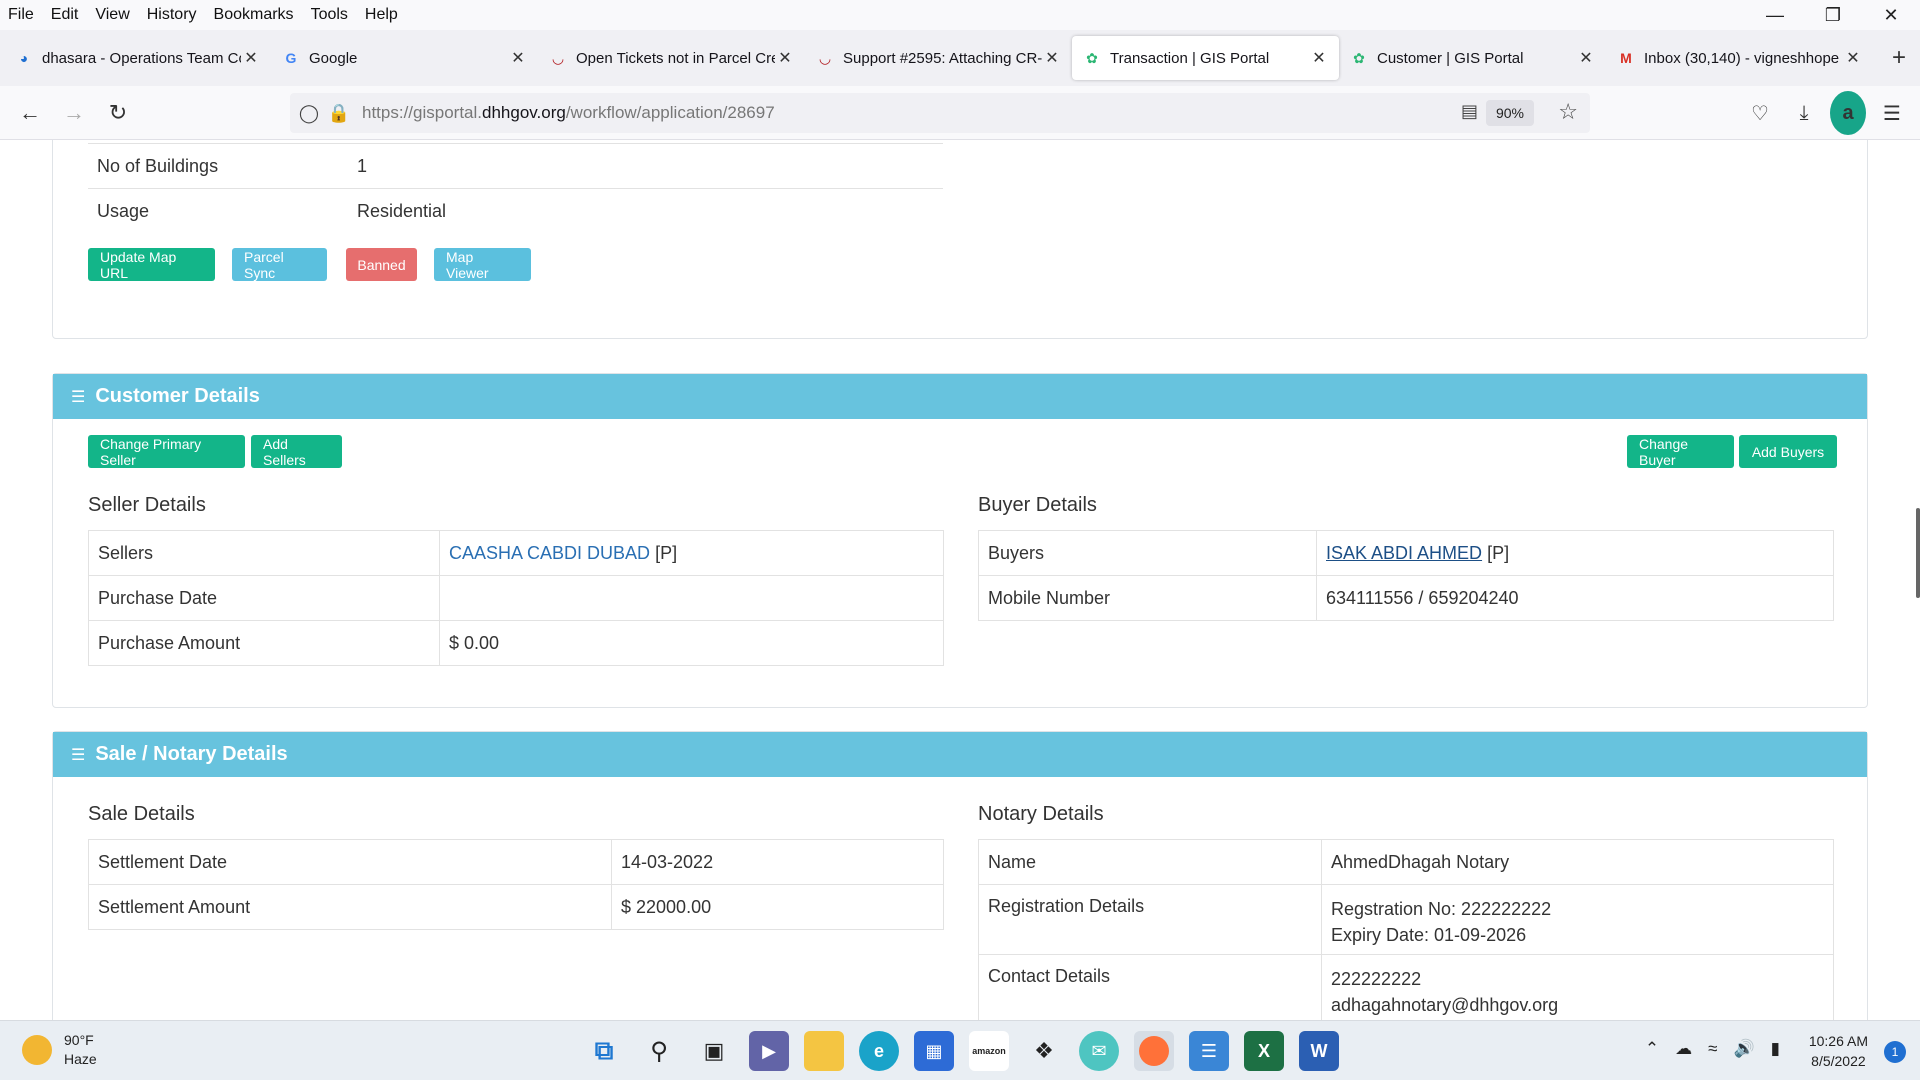 This screenshot has width=1920, height=1080. I want to click on forward-icon: →, so click(74, 113).